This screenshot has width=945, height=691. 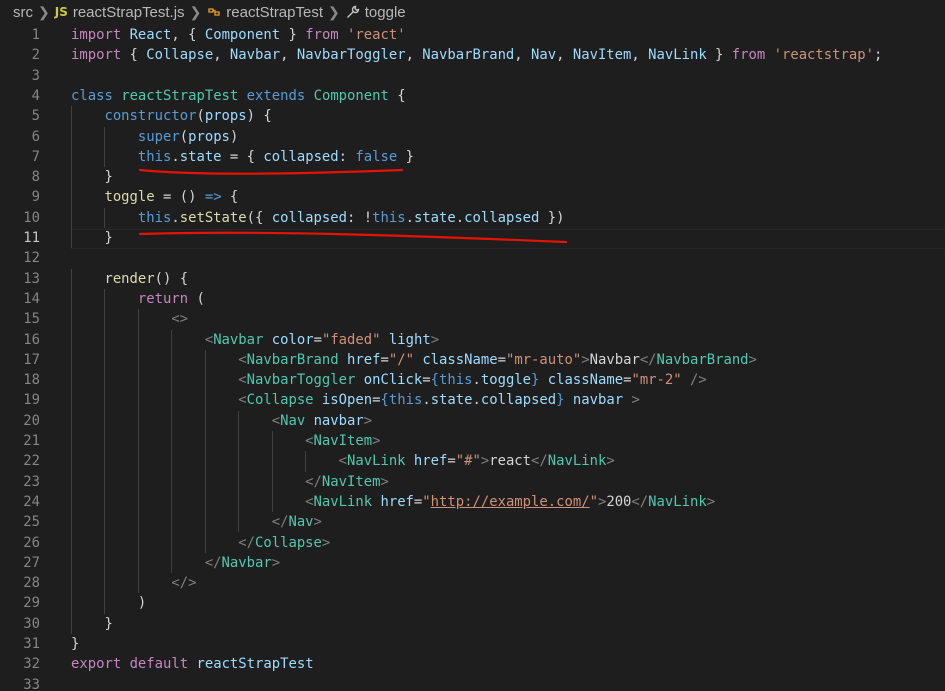 I want to click on code-line: 33, so click(x=472, y=683).